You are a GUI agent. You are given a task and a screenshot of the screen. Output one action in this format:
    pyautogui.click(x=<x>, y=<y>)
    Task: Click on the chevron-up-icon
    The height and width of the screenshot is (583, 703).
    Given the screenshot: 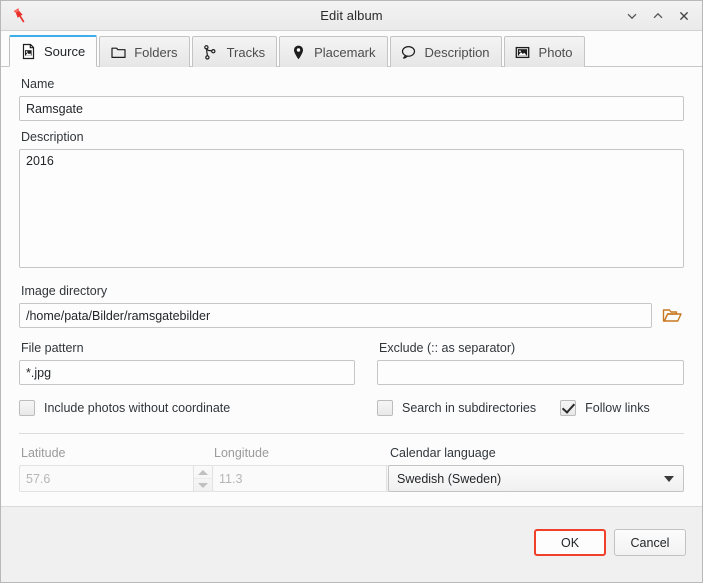 What is the action you would take?
    pyautogui.click(x=658, y=16)
    